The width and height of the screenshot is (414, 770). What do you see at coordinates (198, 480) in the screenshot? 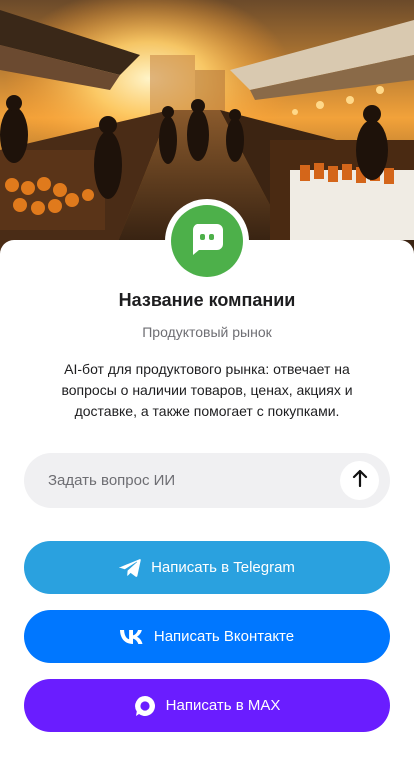
I see `ask-ai-input` at bounding box center [198, 480].